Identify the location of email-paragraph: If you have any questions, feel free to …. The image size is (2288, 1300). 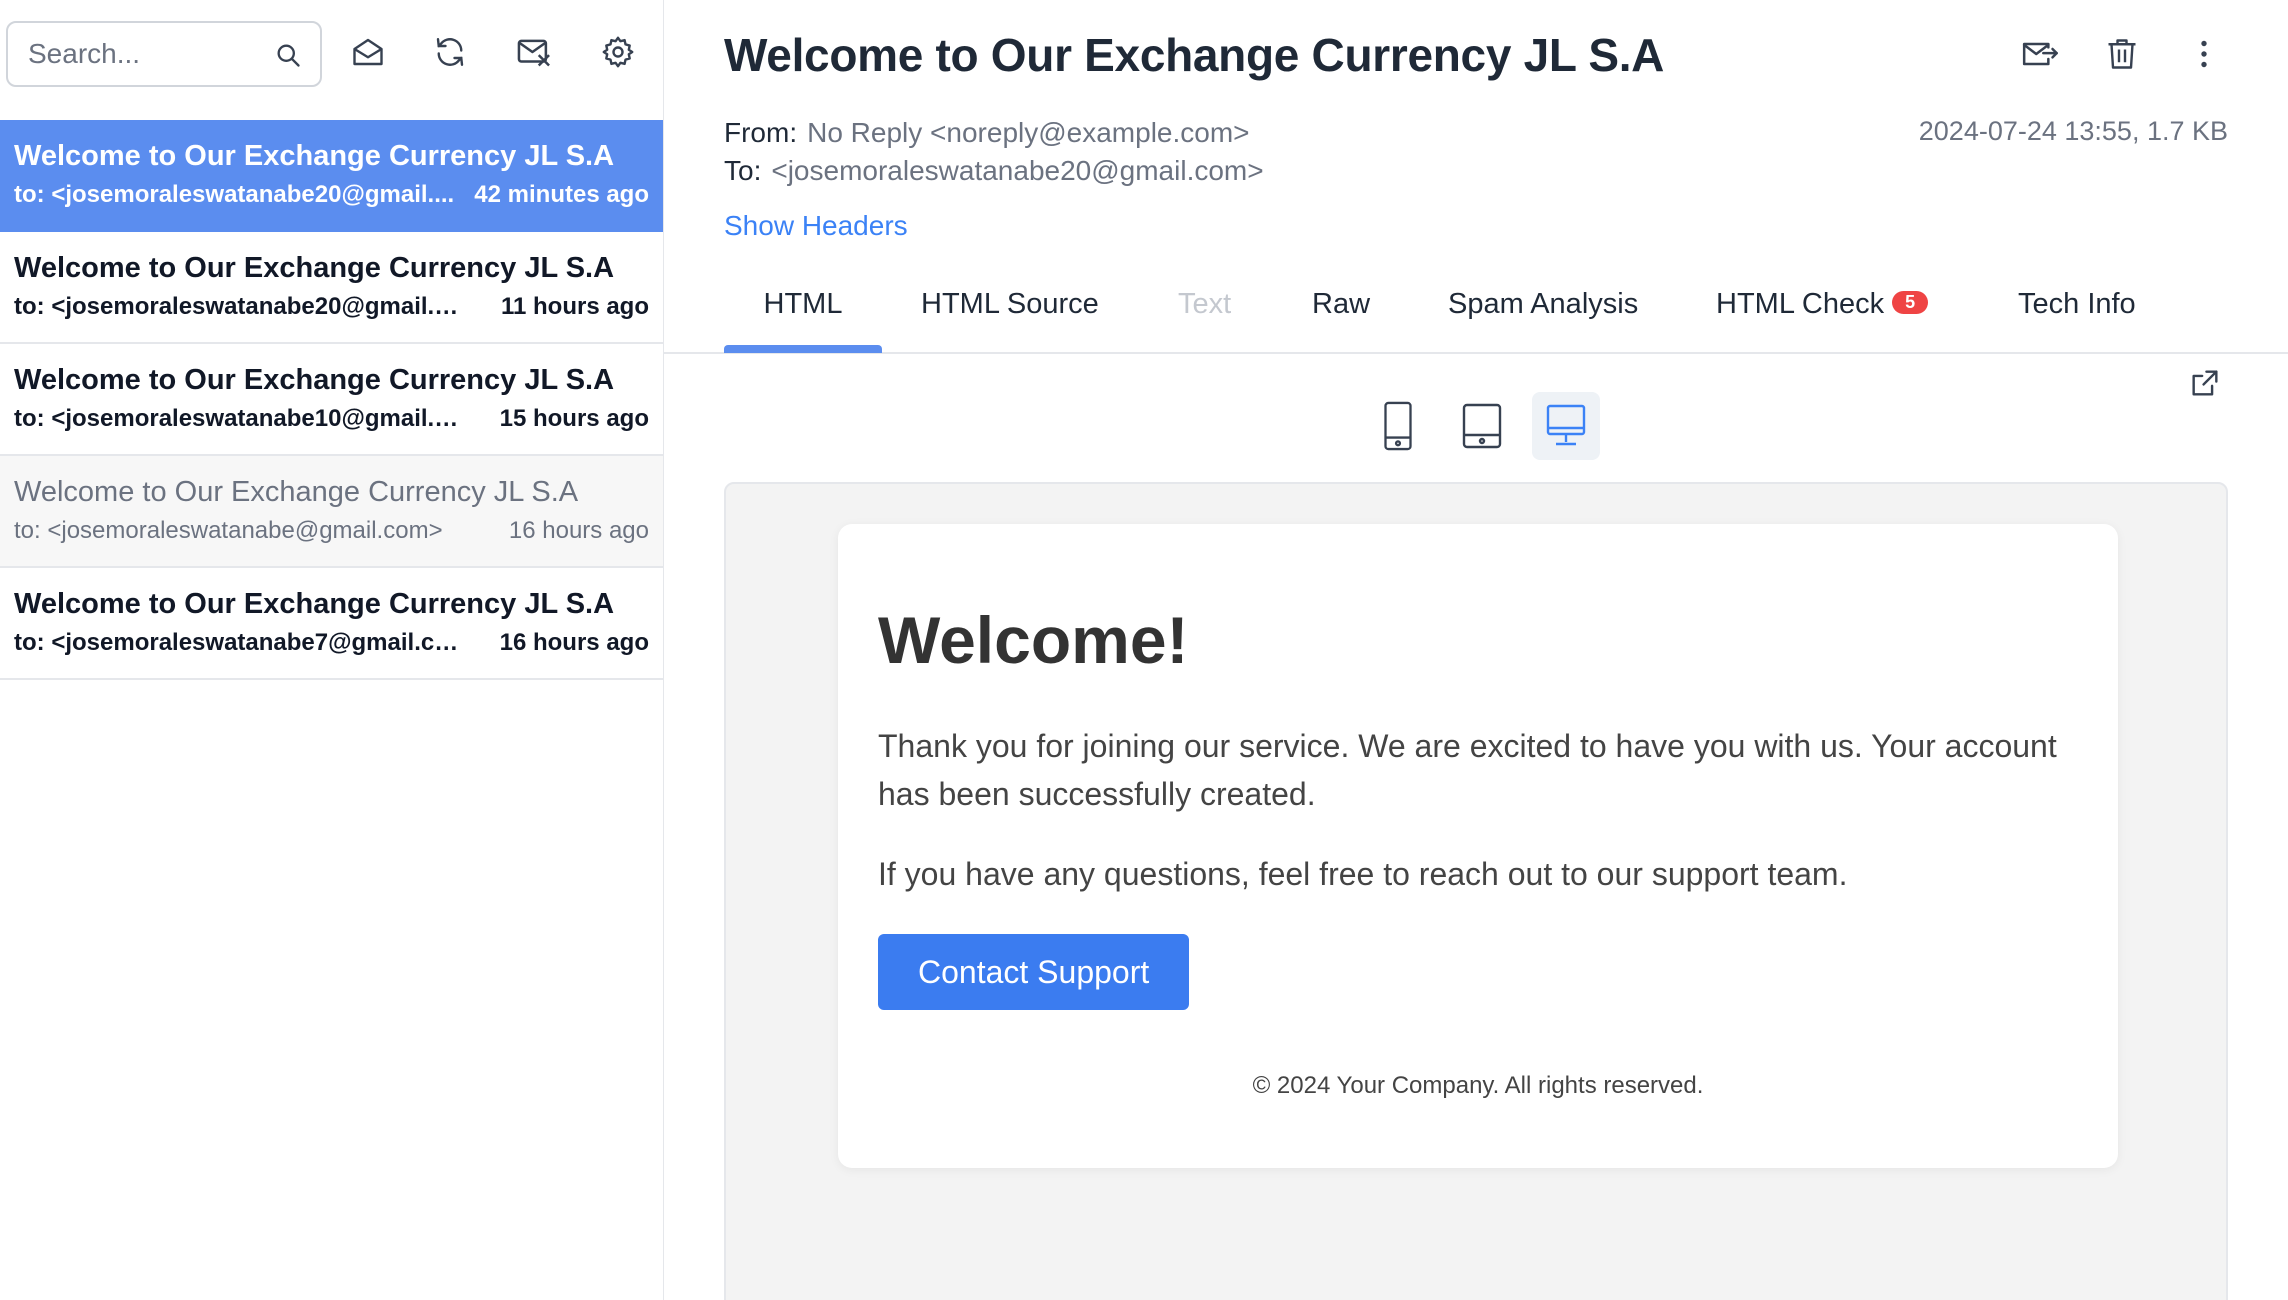
(1363, 874).